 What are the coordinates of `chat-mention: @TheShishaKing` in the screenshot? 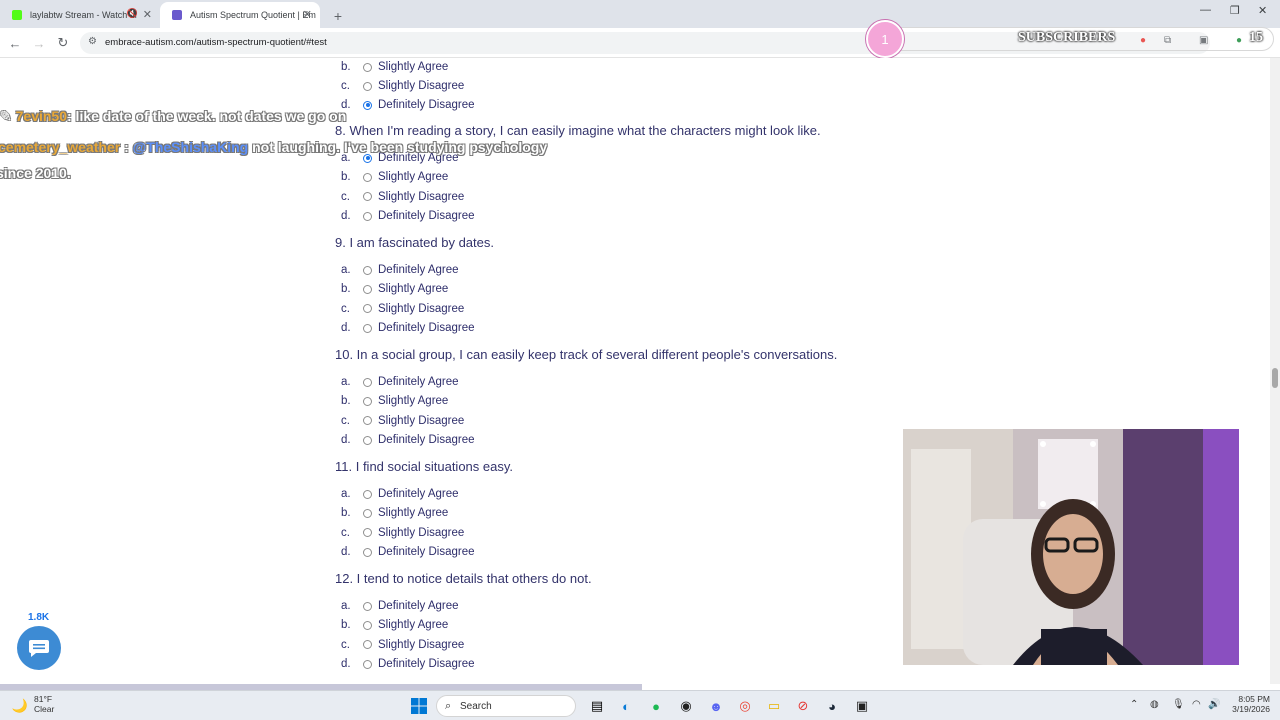 It's located at (190, 147).